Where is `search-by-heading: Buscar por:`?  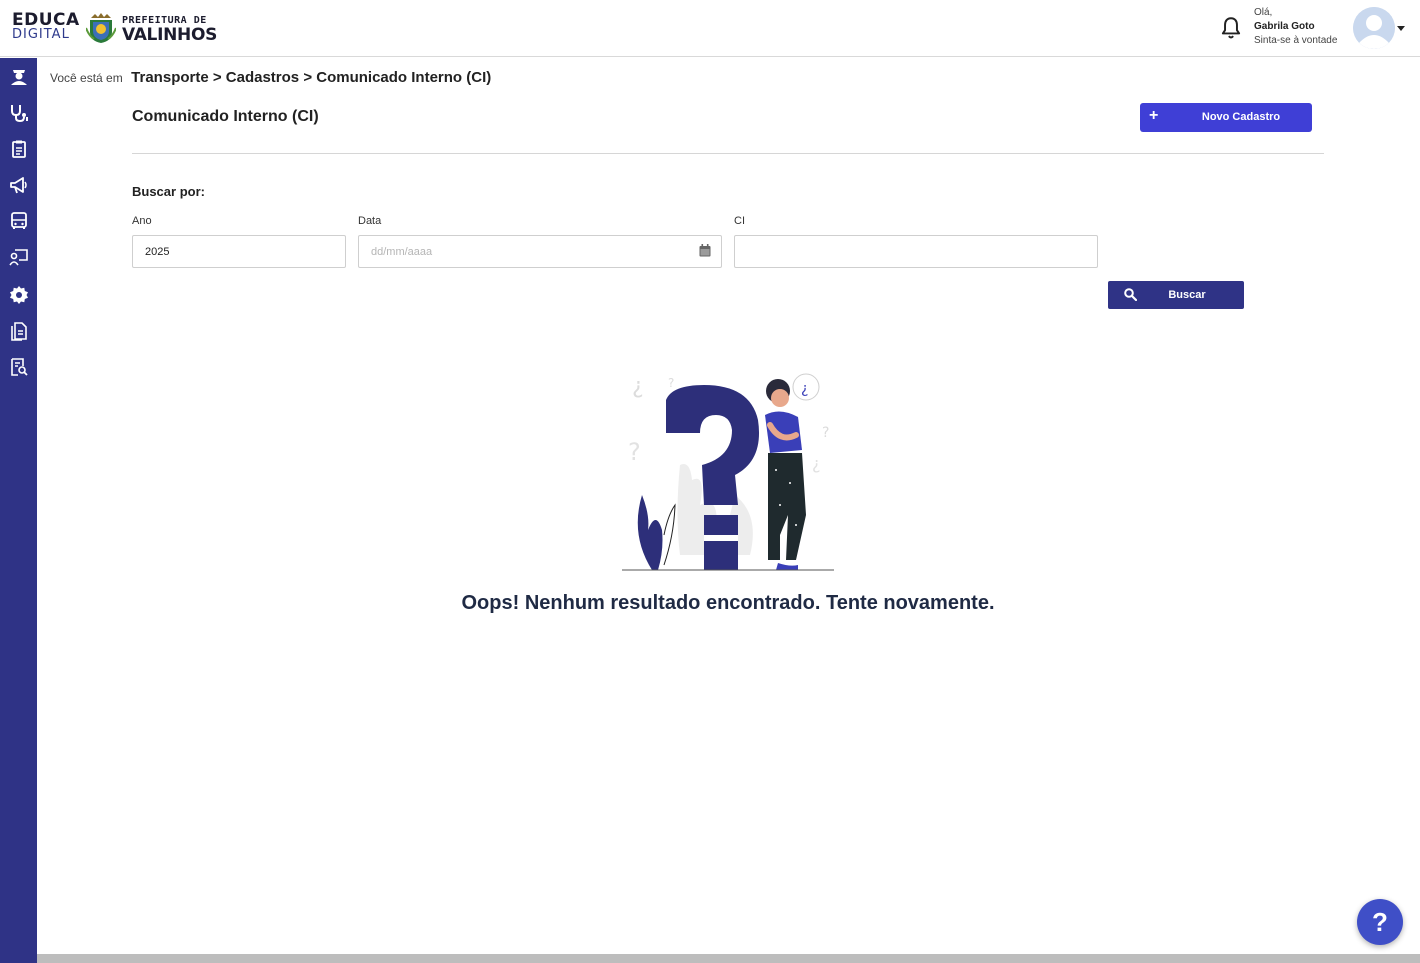 search-by-heading: Buscar por: is located at coordinates (168, 191).